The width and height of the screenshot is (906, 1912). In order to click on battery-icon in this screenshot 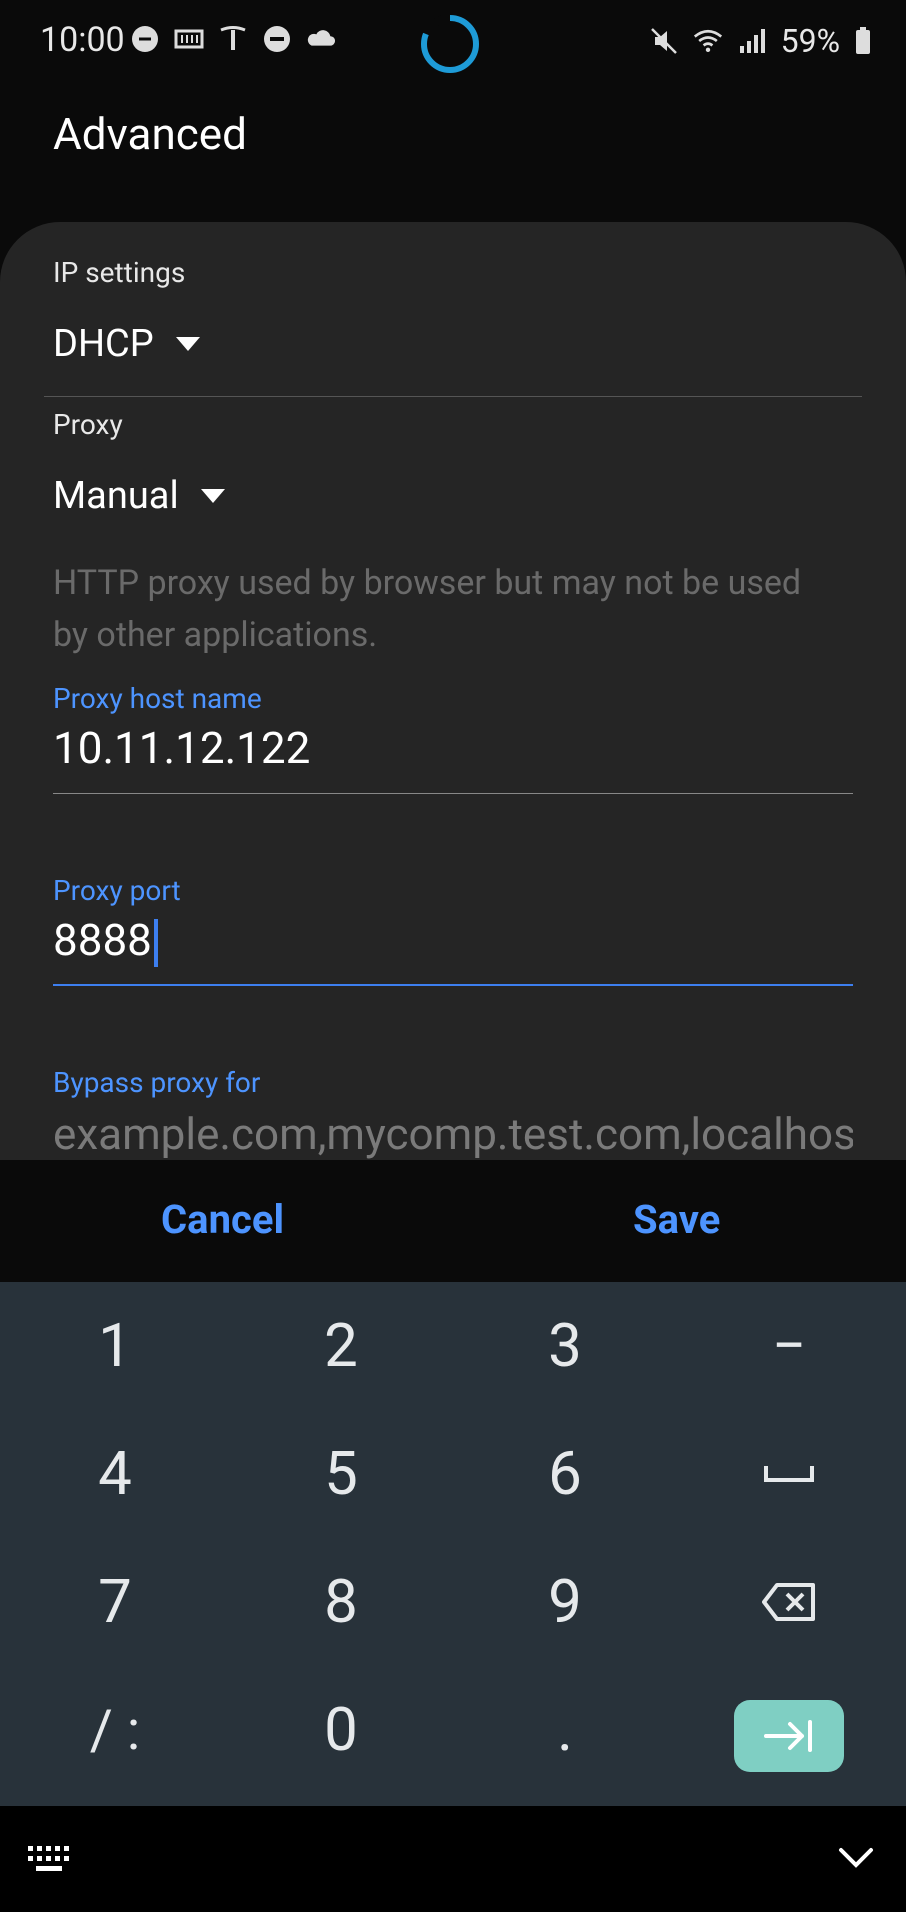, I will do `click(863, 41)`.